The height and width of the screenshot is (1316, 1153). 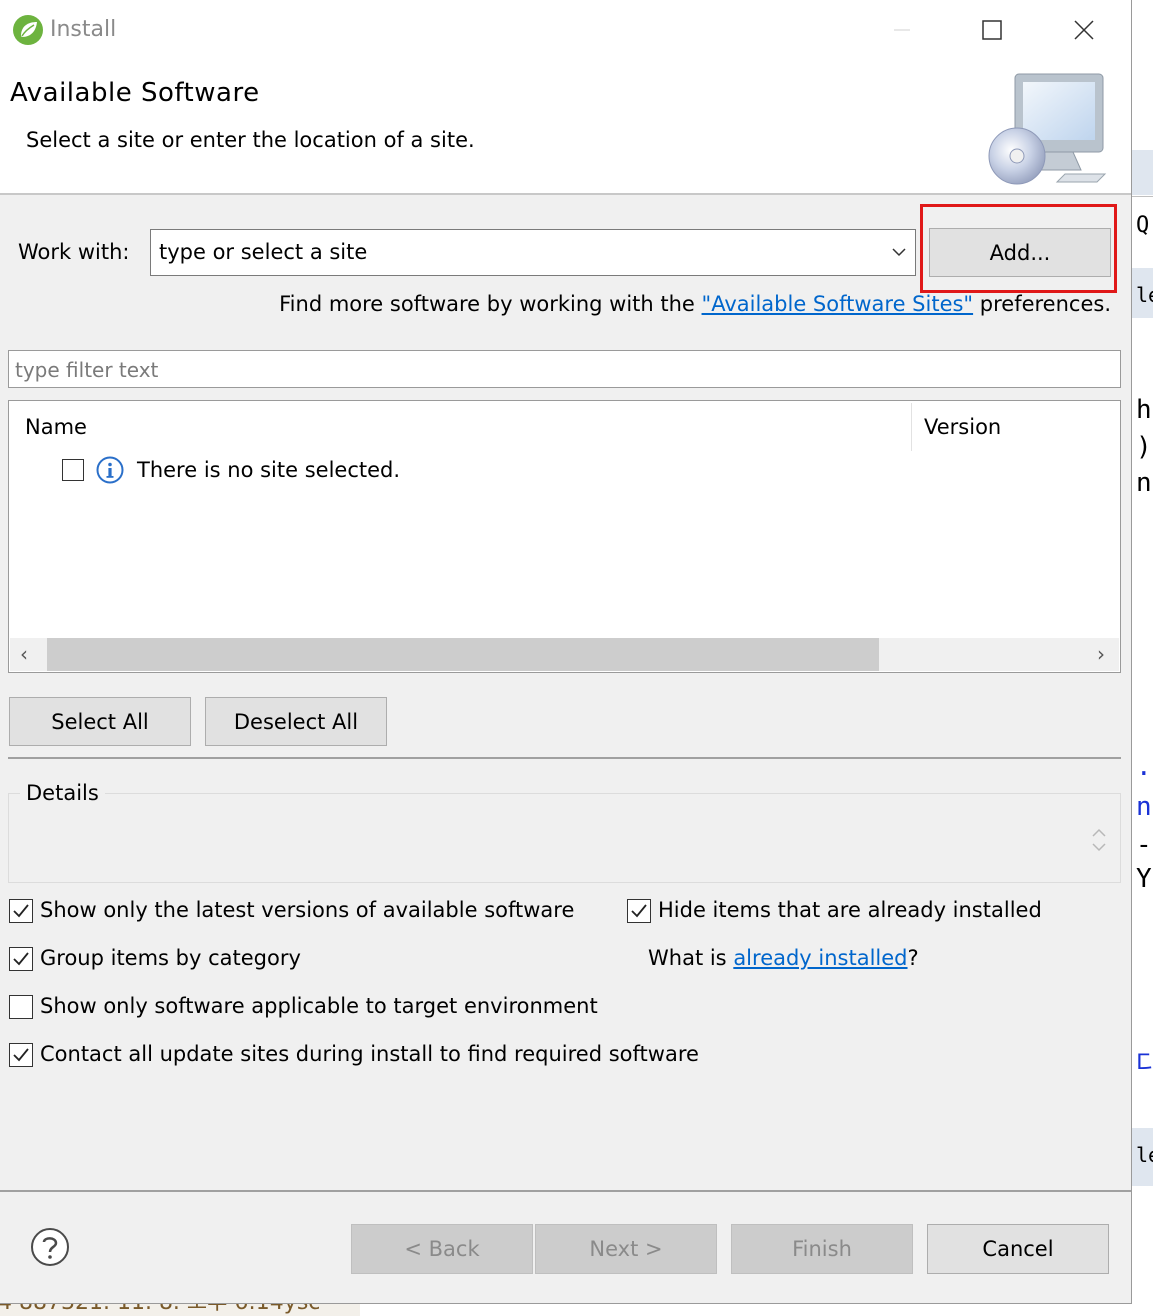 What do you see at coordinates (626, 1249) in the screenshot?
I see `next-button: Next >` at bounding box center [626, 1249].